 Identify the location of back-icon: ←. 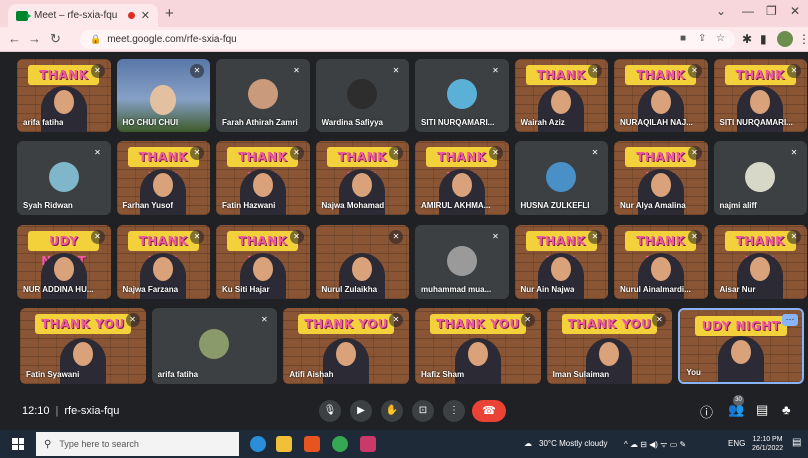
(14, 38).